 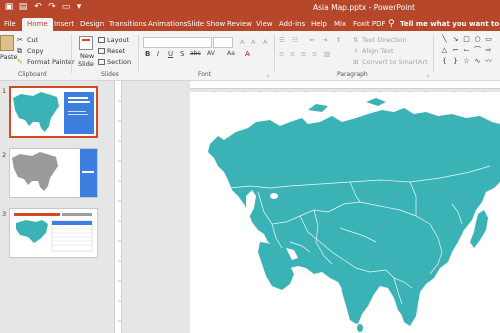 I want to click on tab-slide-show: Slide Show, so click(x=206, y=24).